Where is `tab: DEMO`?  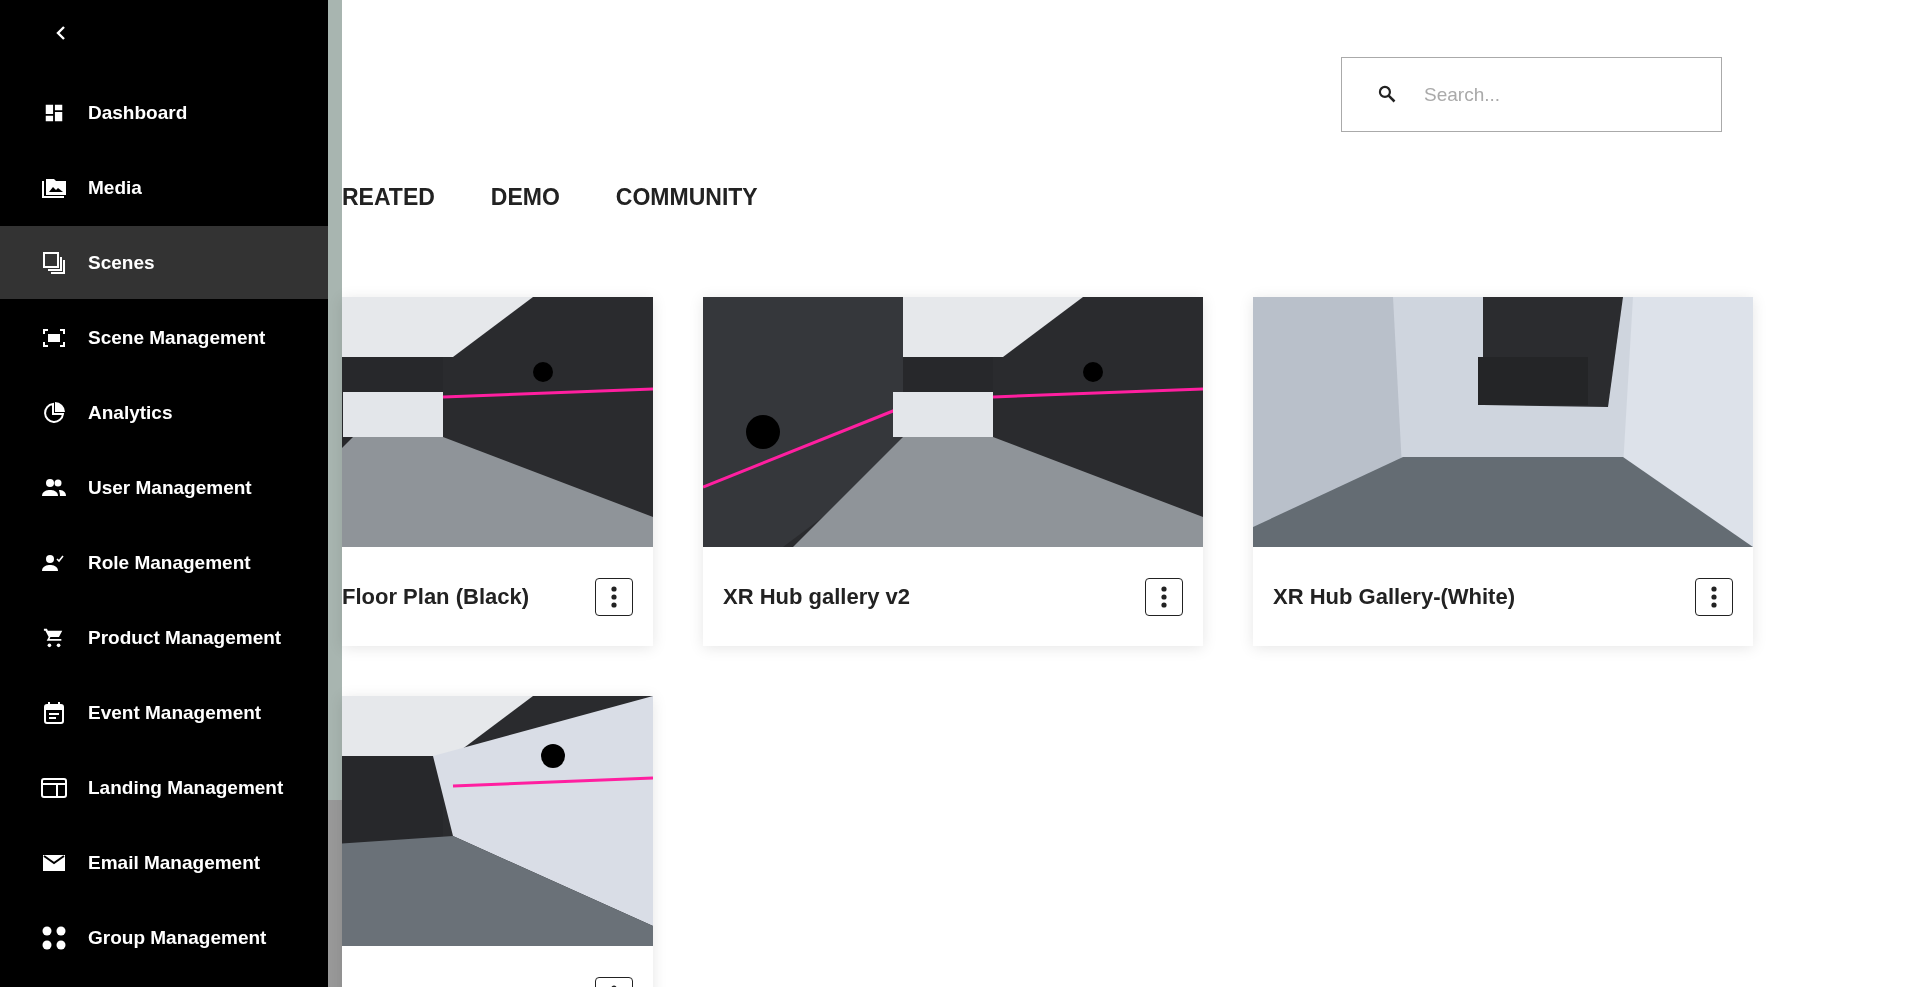
tab: DEMO is located at coordinates (525, 197).